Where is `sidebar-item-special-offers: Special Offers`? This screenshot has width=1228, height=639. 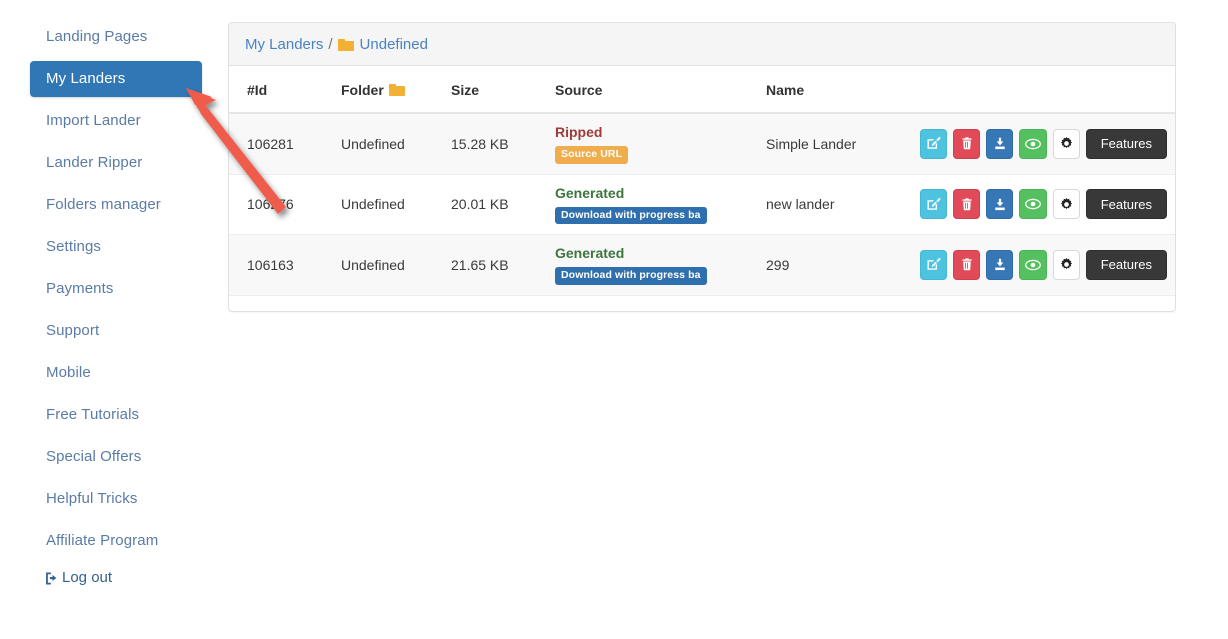
sidebar-item-special-offers: Special Offers is located at coordinates (116, 457).